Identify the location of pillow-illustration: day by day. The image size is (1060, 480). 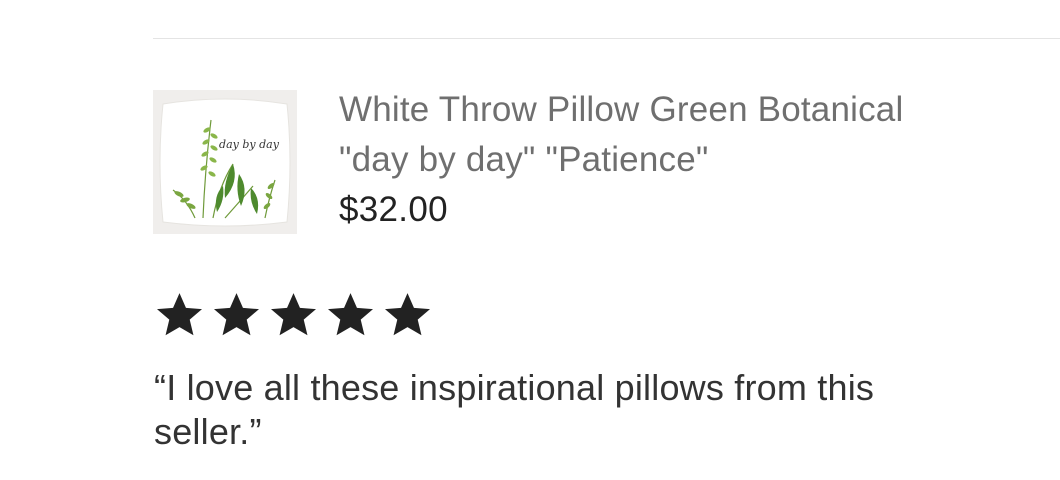
(225, 162).